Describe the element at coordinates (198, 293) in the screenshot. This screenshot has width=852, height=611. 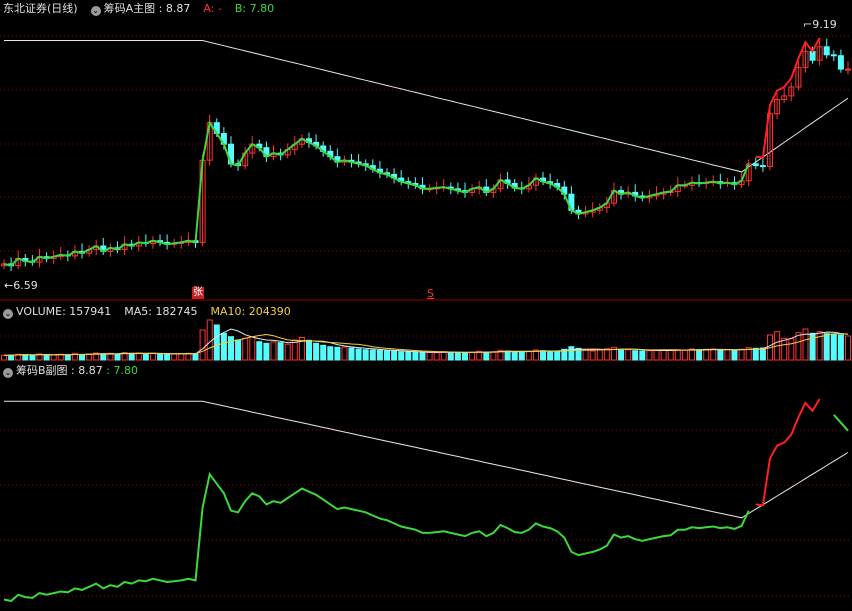
I see `zhang-marker: 张` at that location.